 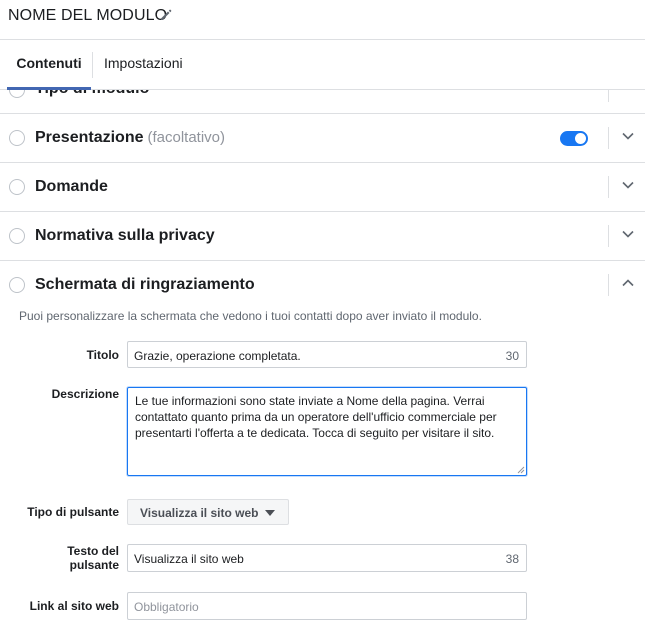 What do you see at coordinates (64, 558) in the screenshot?
I see `button-text-label: Testo del pulsante` at bounding box center [64, 558].